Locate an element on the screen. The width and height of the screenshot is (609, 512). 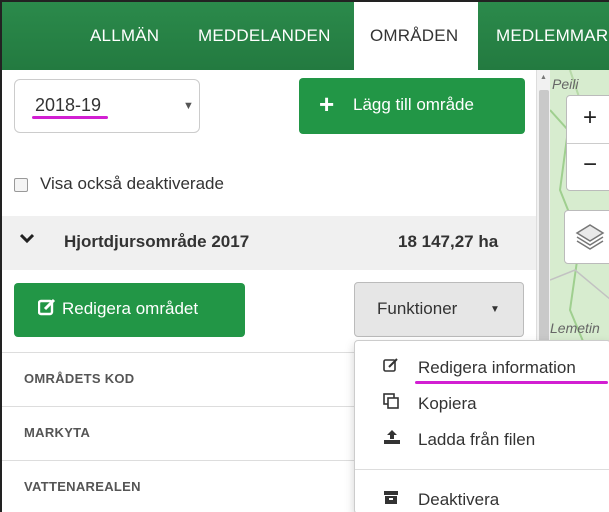
property-label: MARKYTA is located at coordinates (57, 432).